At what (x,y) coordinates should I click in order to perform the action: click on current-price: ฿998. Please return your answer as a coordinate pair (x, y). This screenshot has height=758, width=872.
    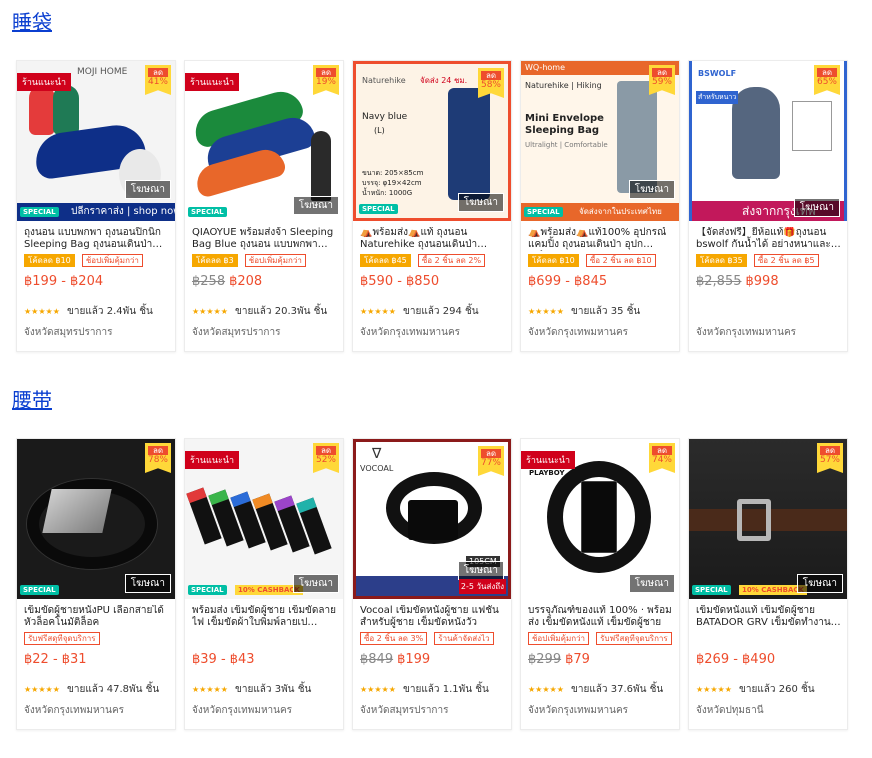
    Looking at the image, I should click on (762, 281).